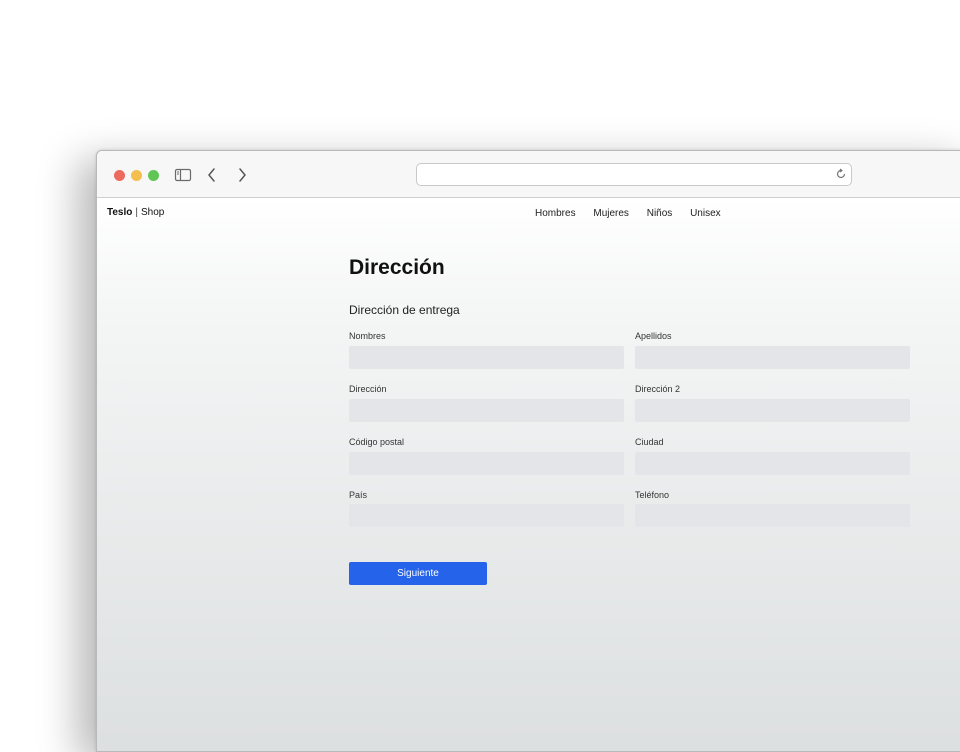 Image resolution: width=960 pixels, height=752 pixels. Describe the element at coordinates (772, 410) in the screenshot. I see `direccion-2-input` at that location.